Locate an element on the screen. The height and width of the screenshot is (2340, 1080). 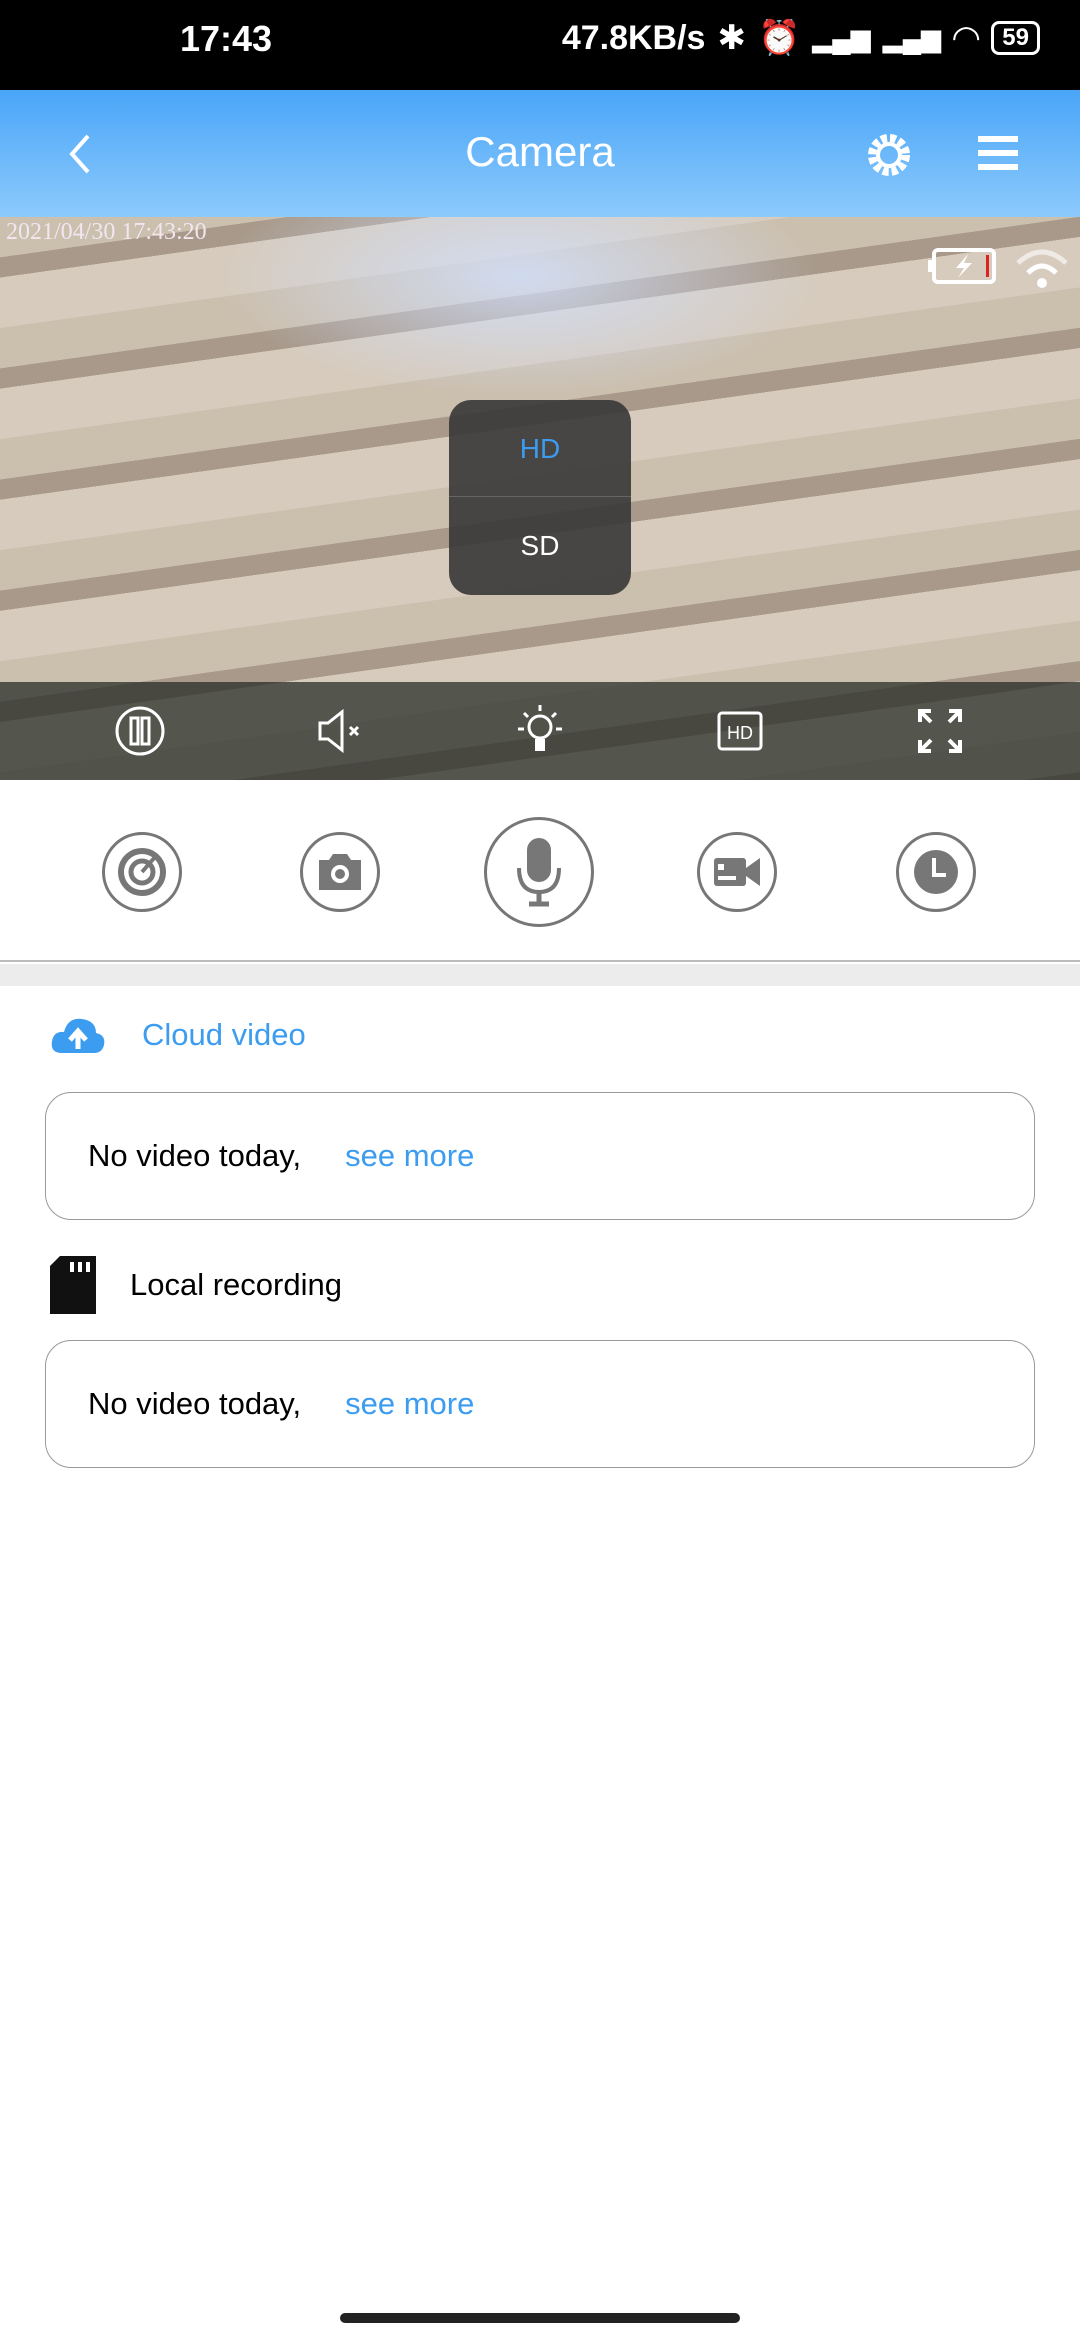
cloud-upload-icon is located at coordinates (78, 1035).